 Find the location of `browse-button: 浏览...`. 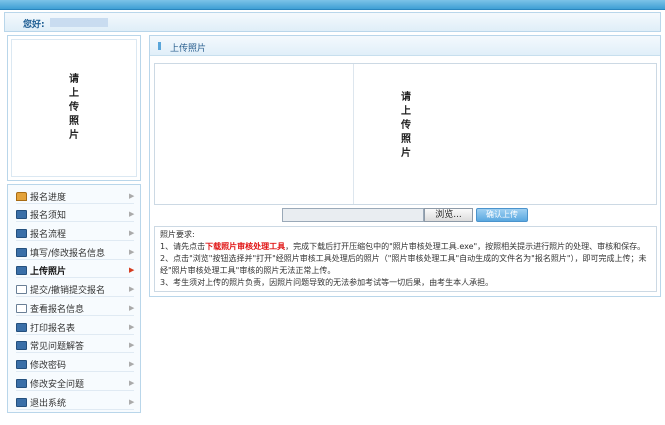

browse-button: 浏览... is located at coordinates (448, 215).